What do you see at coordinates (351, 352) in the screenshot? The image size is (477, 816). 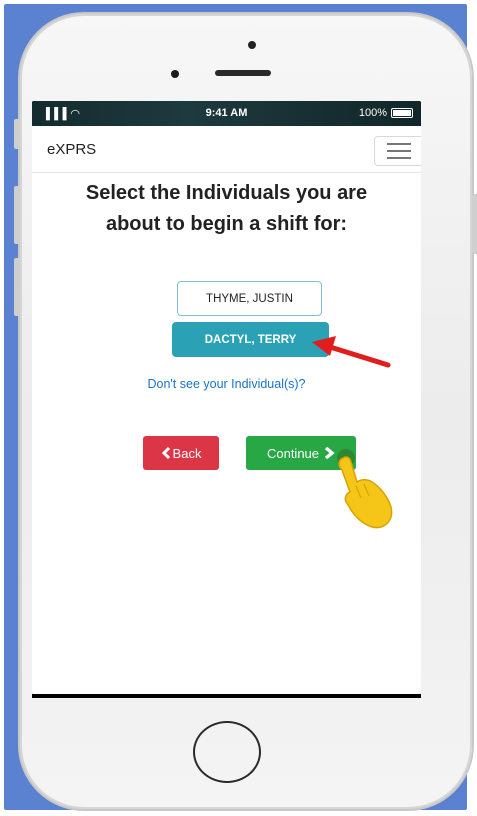 I see `red-arrow-icon` at bounding box center [351, 352].